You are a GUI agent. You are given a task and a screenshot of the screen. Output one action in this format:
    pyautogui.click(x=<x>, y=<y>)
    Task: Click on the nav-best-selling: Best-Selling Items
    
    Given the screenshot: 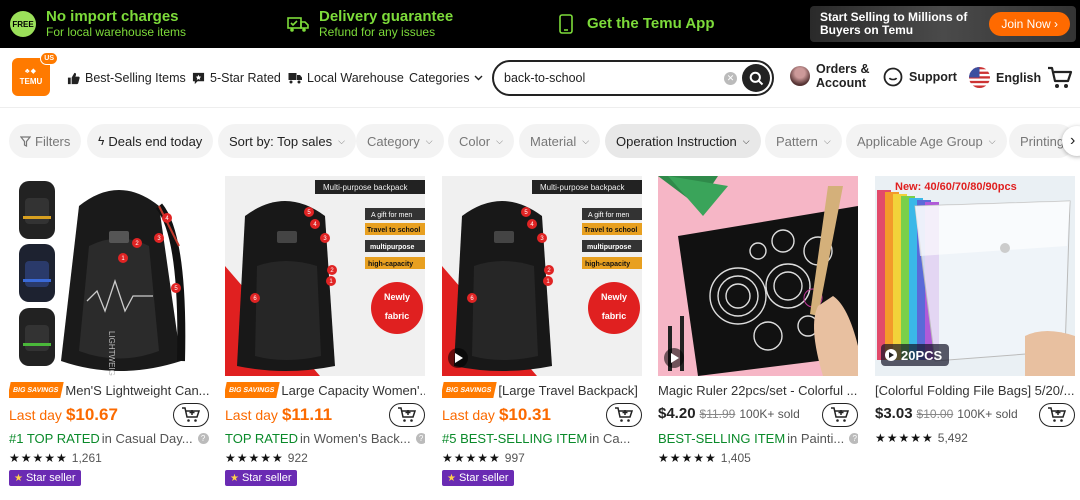 What is the action you would take?
    pyautogui.click(x=126, y=78)
    